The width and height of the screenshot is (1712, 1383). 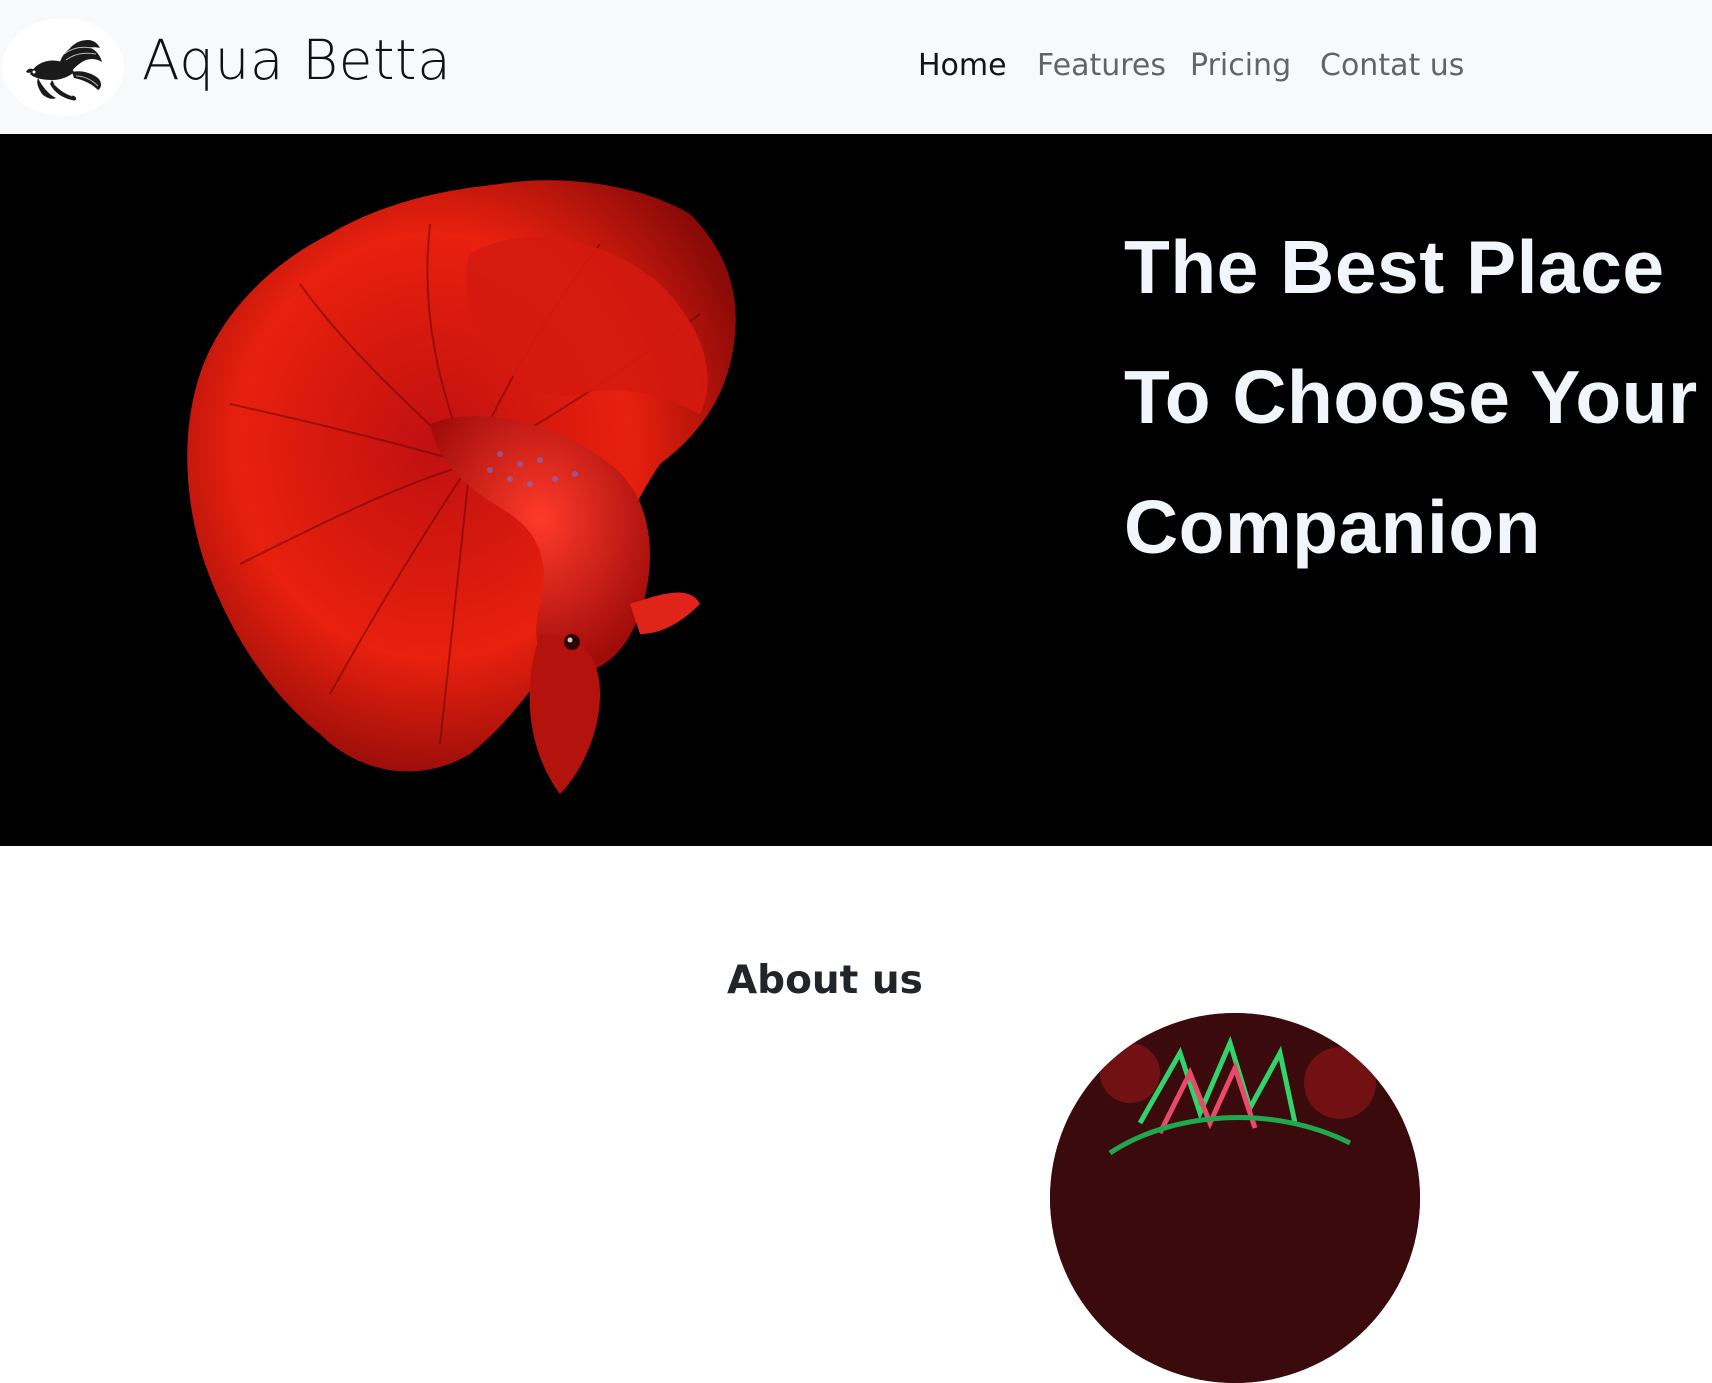 What do you see at coordinates (962, 66) in the screenshot?
I see `nav-link-home: Home` at bounding box center [962, 66].